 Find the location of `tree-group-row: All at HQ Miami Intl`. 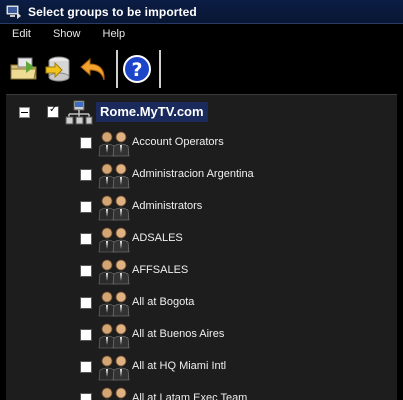

tree-group-row: All at HQ Miami Intl is located at coordinates (196, 367).